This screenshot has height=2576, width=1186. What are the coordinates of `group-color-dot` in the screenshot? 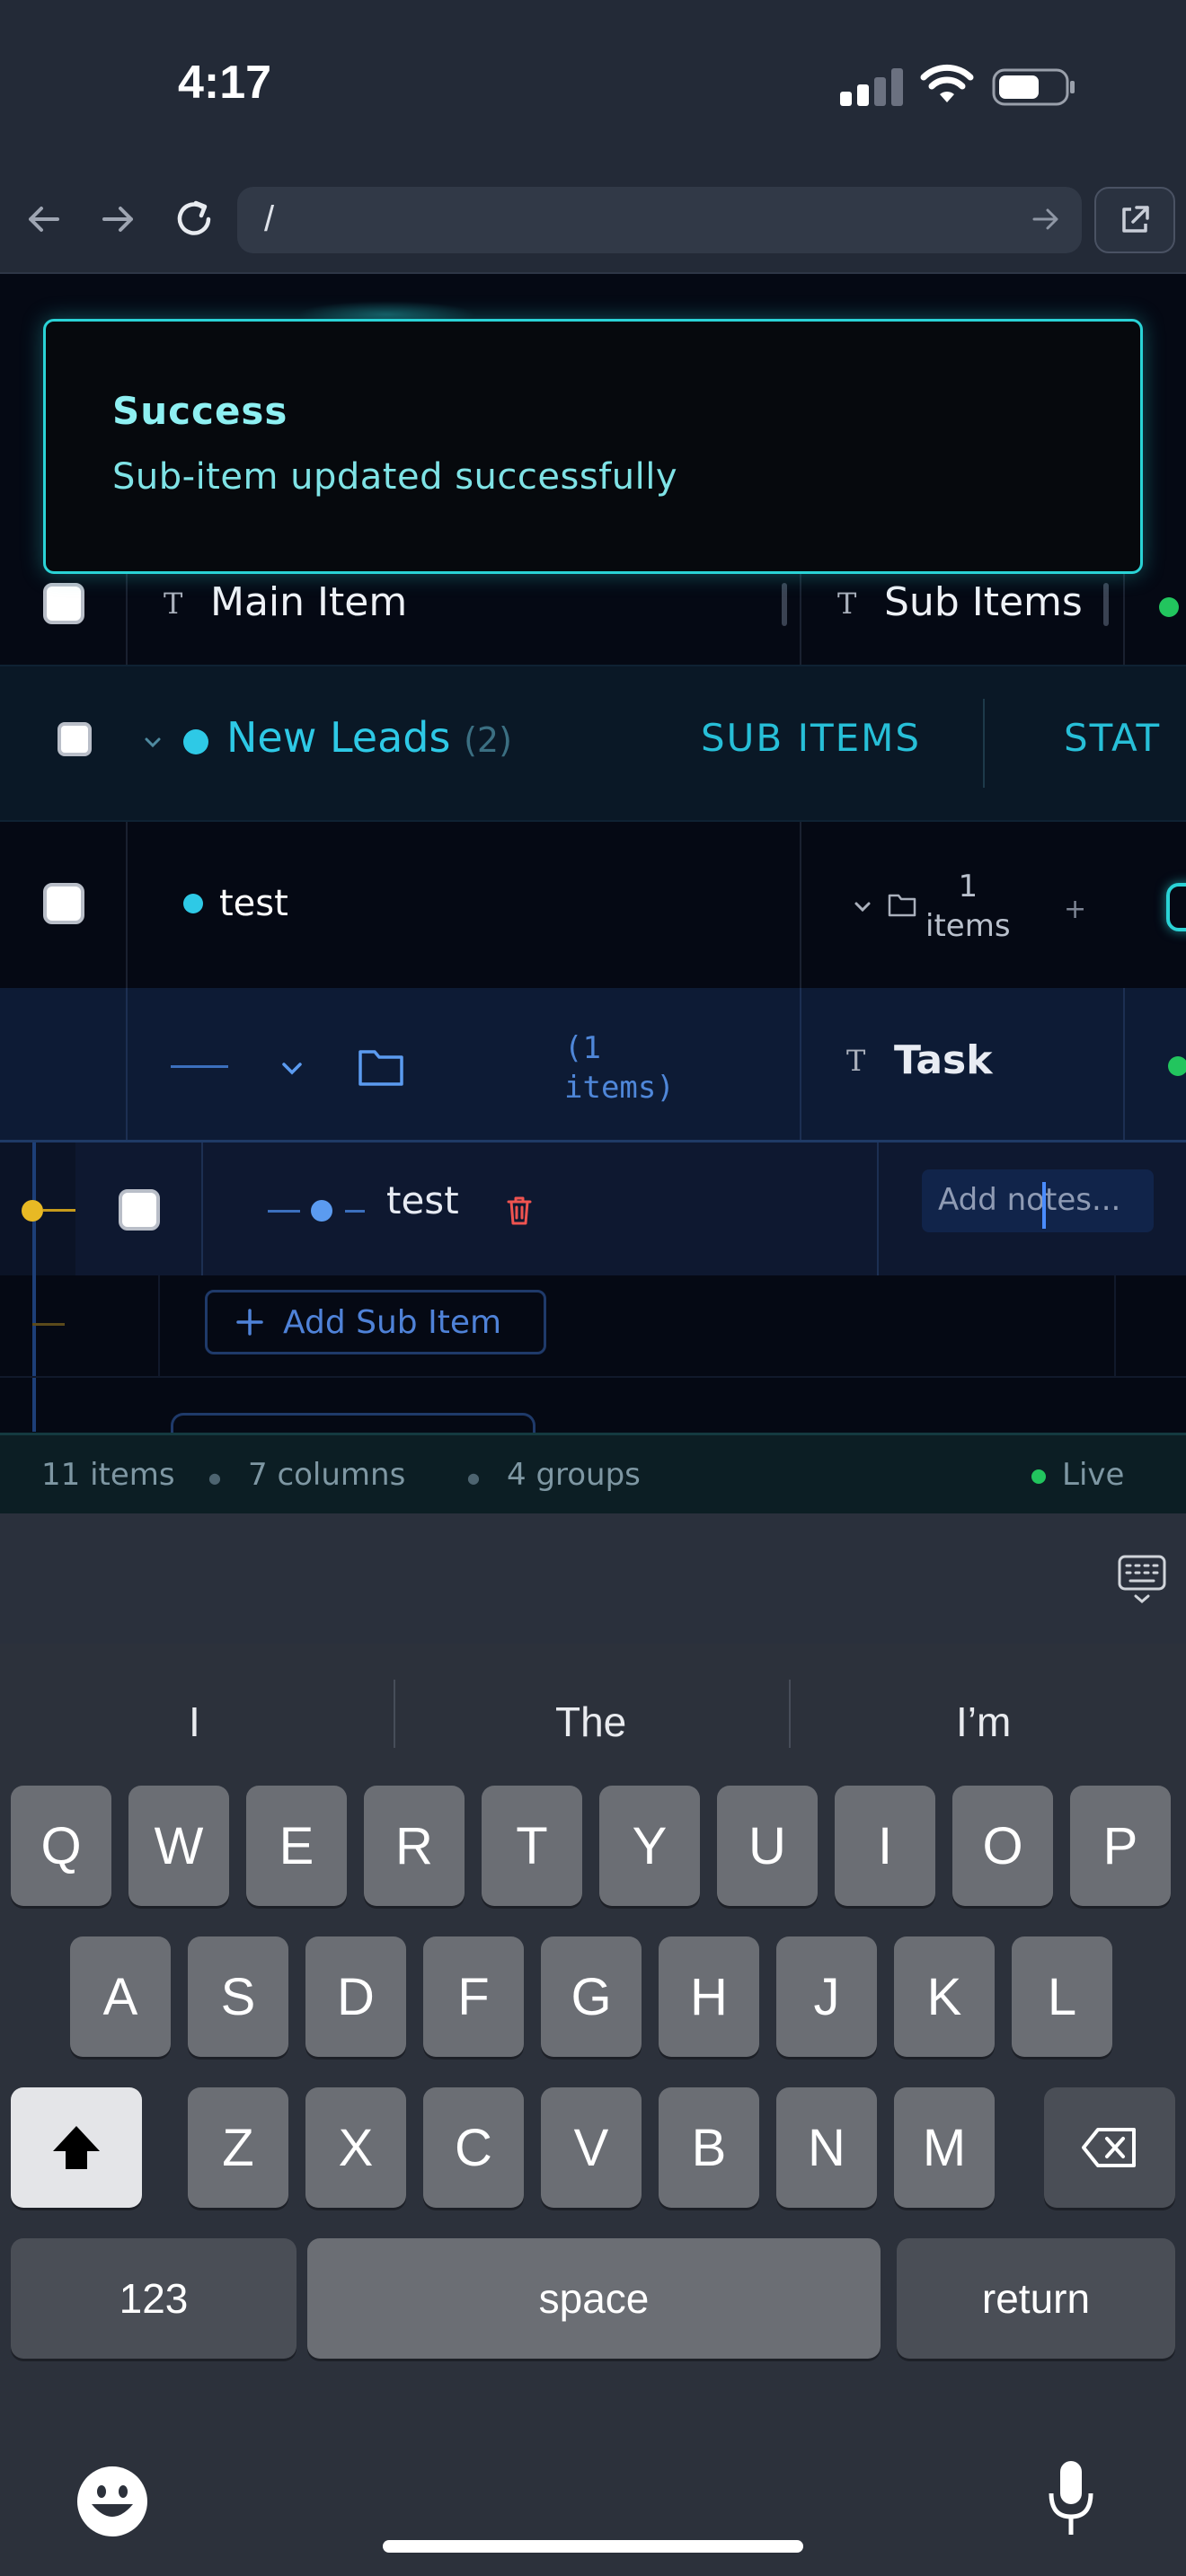 It's located at (195, 741).